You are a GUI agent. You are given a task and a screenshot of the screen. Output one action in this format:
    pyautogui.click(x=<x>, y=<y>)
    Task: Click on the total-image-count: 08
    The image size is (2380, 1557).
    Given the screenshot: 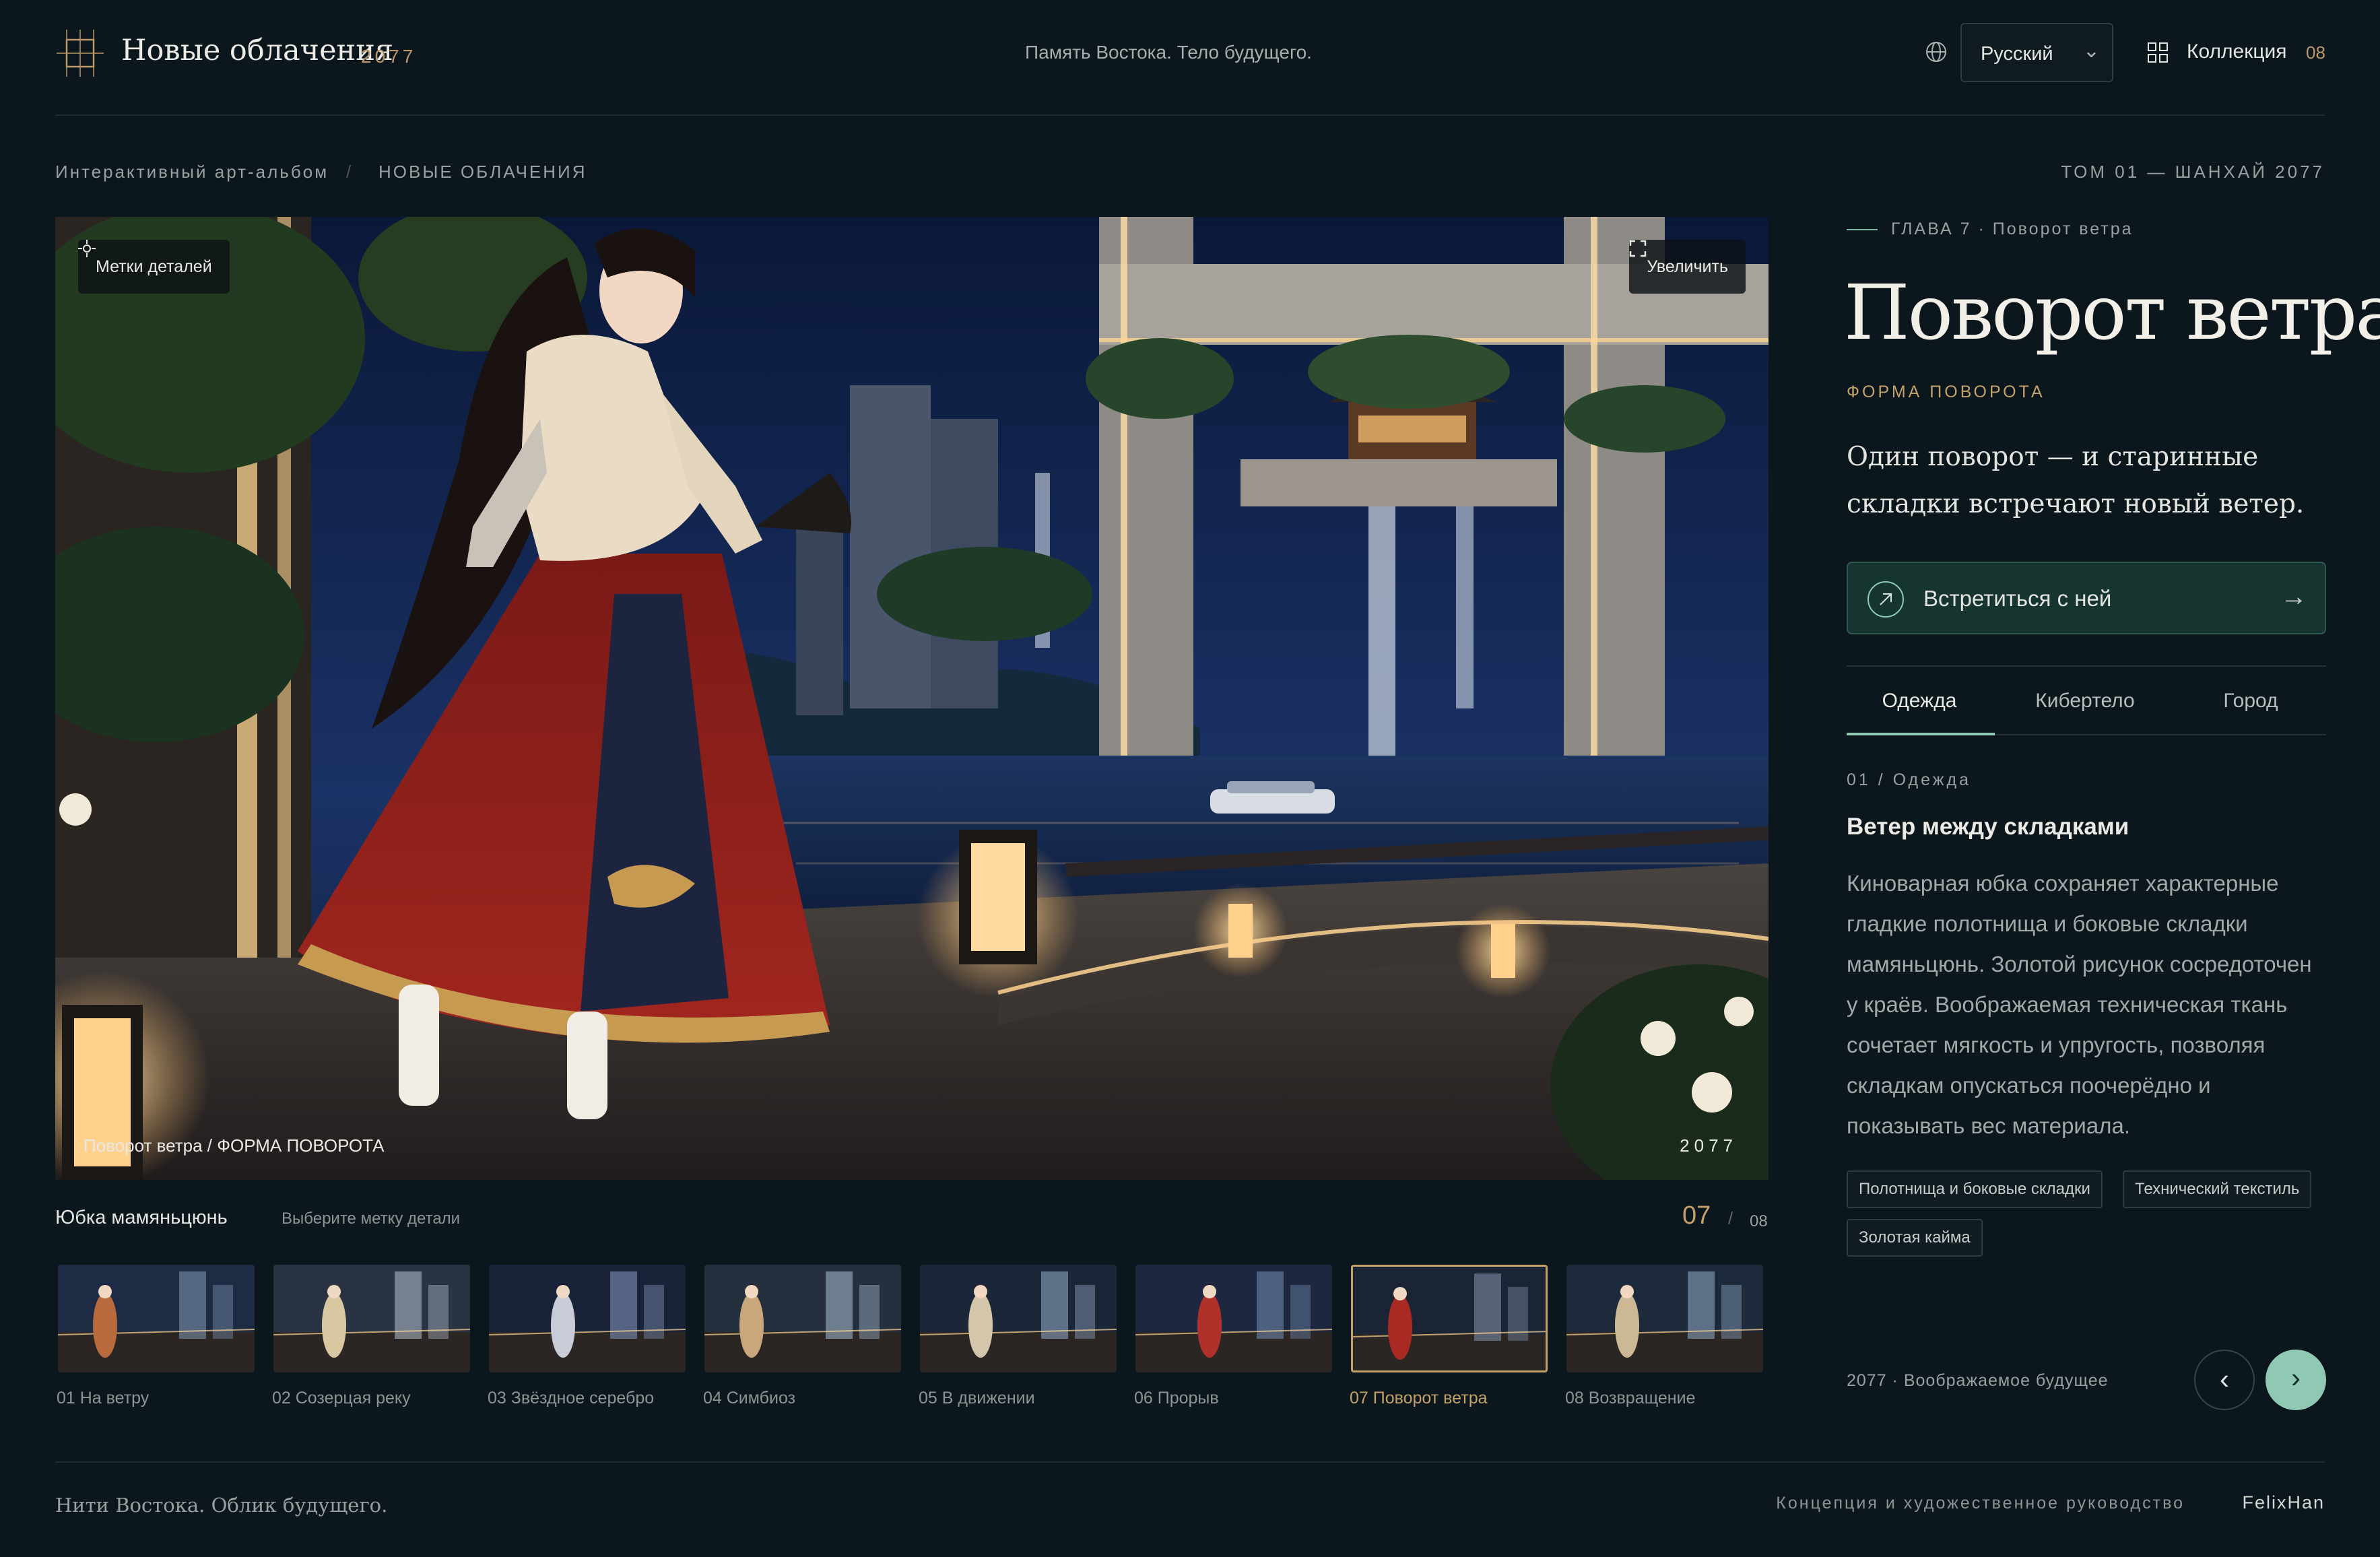 What is the action you would take?
    pyautogui.click(x=1759, y=1221)
    